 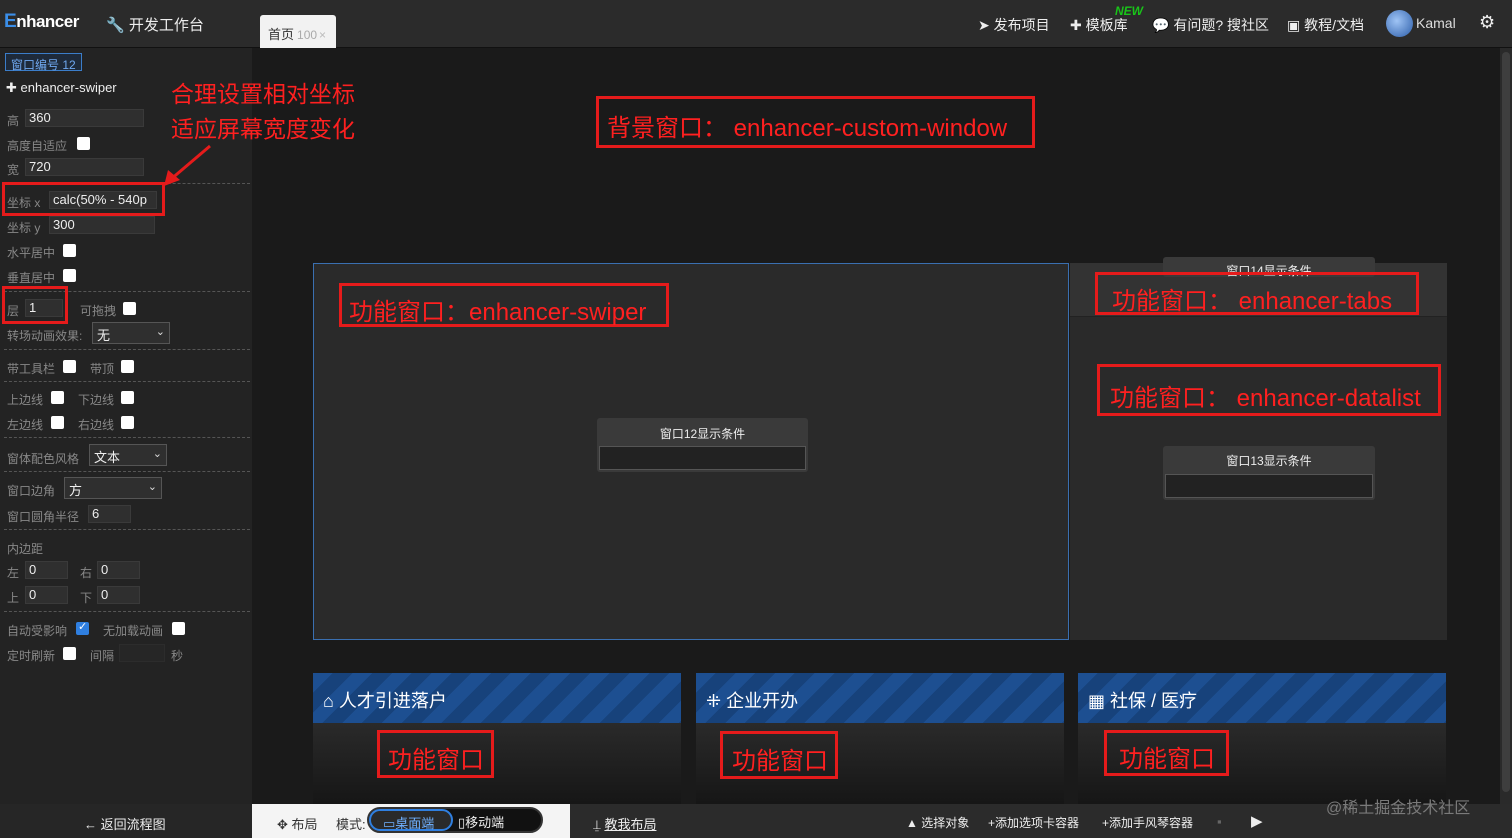 I want to click on draggable-checkbox, so click(x=129, y=308).